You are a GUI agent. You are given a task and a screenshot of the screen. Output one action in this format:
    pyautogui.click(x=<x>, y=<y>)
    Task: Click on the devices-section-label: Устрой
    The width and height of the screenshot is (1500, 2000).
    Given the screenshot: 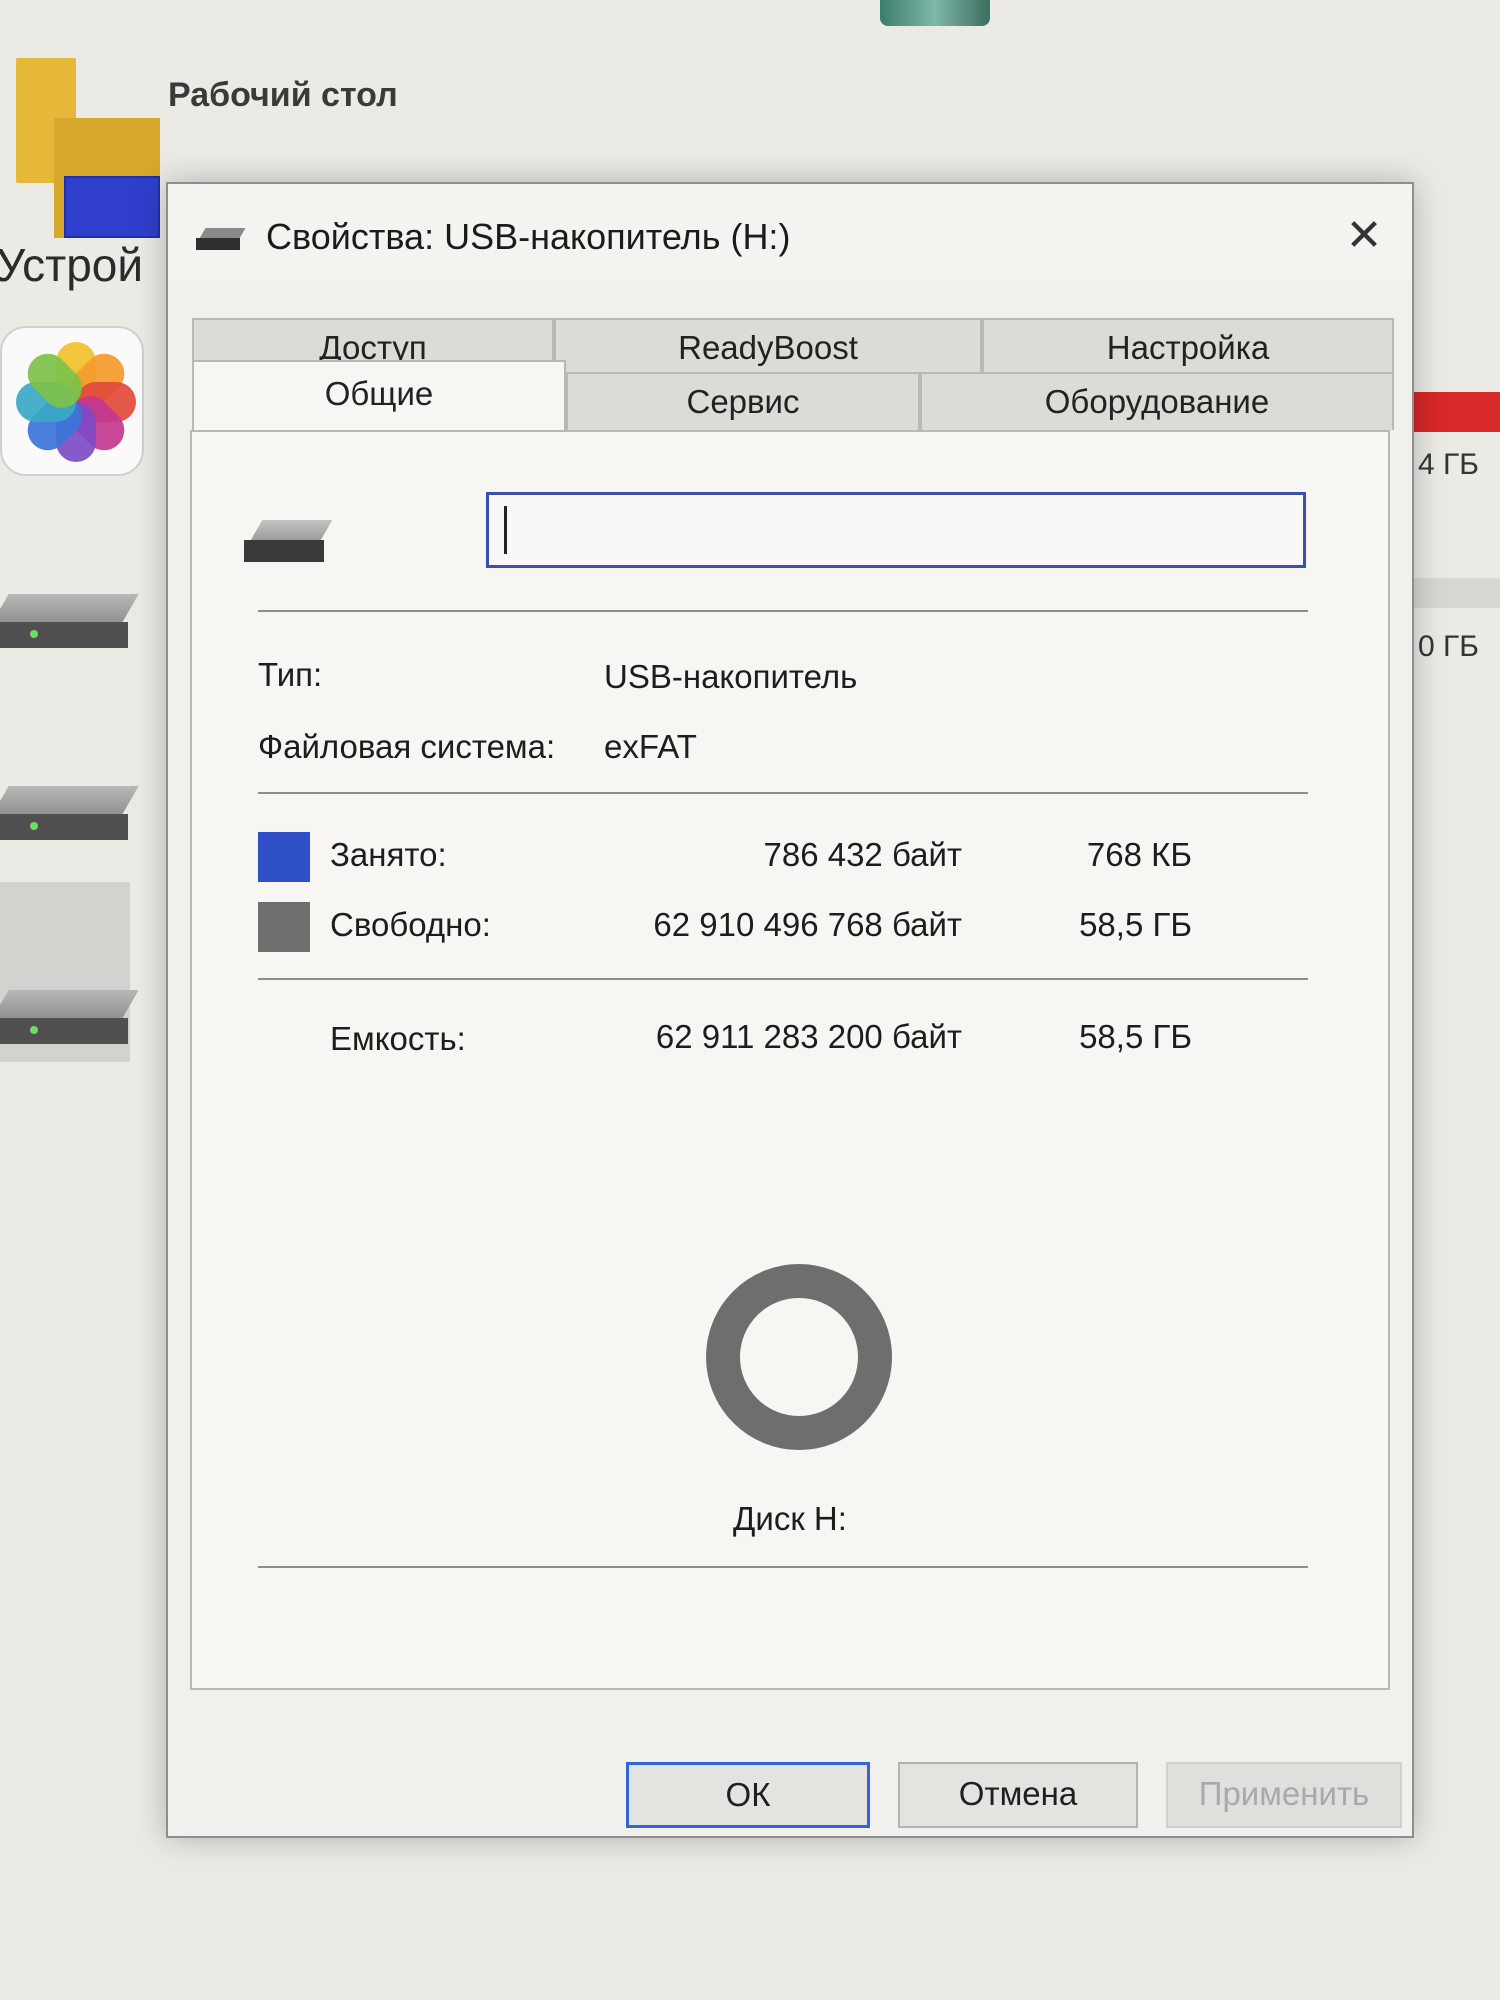 What is the action you would take?
    pyautogui.click(x=72, y=265)
    